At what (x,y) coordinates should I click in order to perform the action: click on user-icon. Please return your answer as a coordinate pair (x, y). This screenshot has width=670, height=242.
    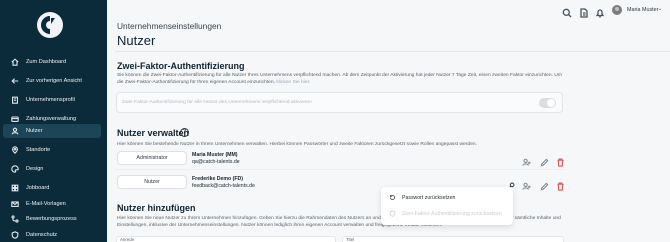
    Looking at the image, I should click on (15, 131).